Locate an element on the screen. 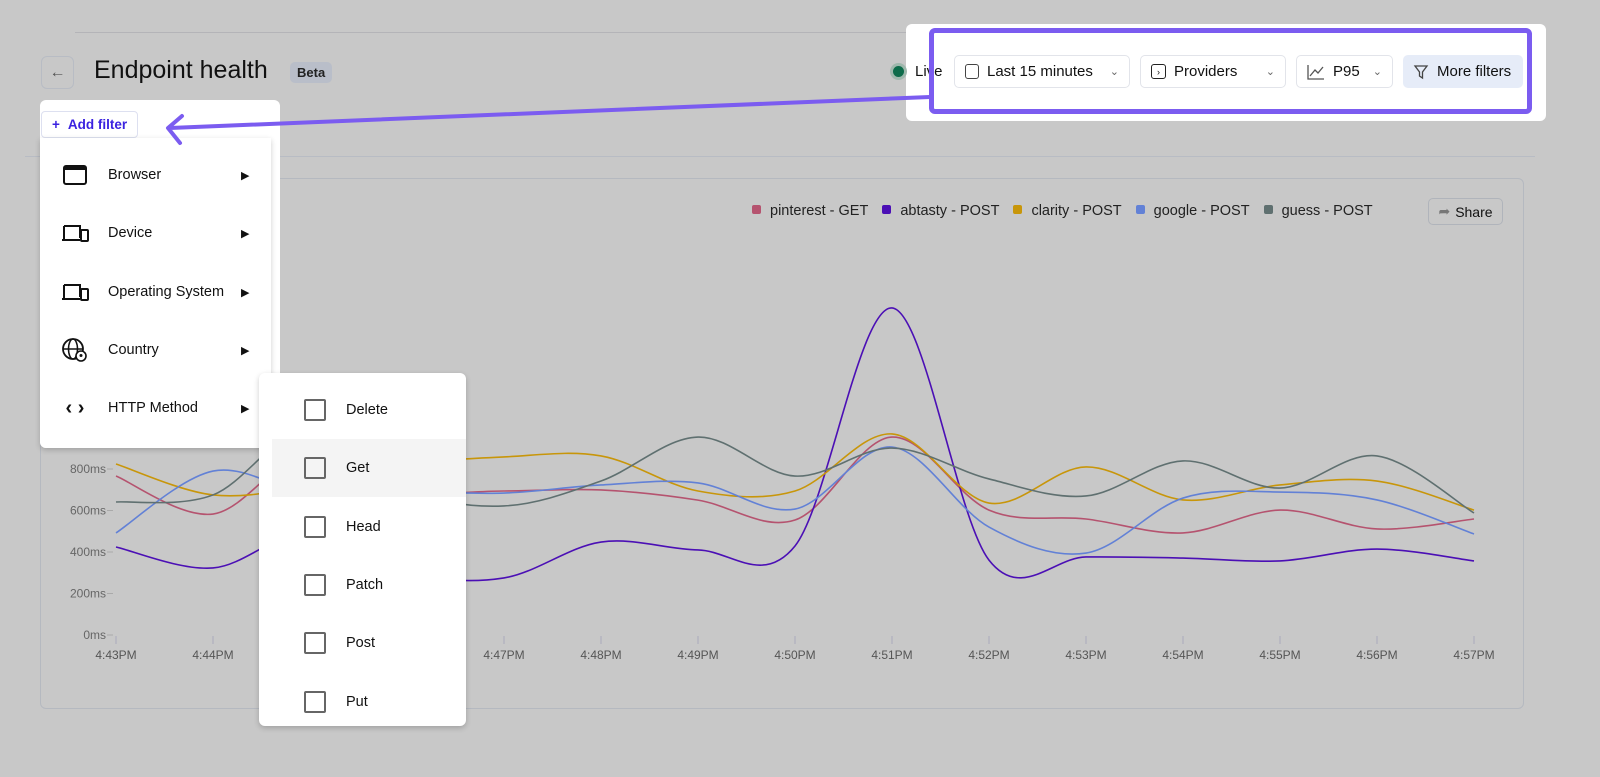 The image size is (1600, 777). y-tick-label: 0ms is located at coordinates (94, 635).